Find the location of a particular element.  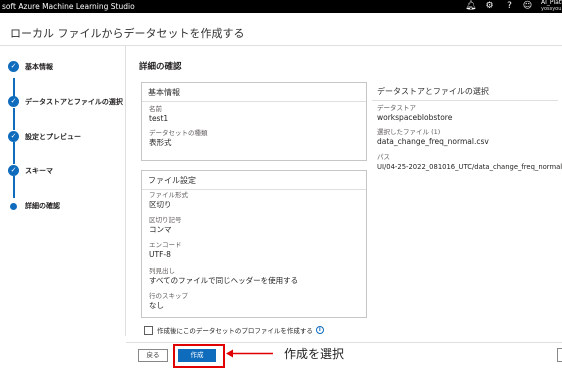

delimiter-field: 区切り記号 コンマ is located at coordinates (165, 225).